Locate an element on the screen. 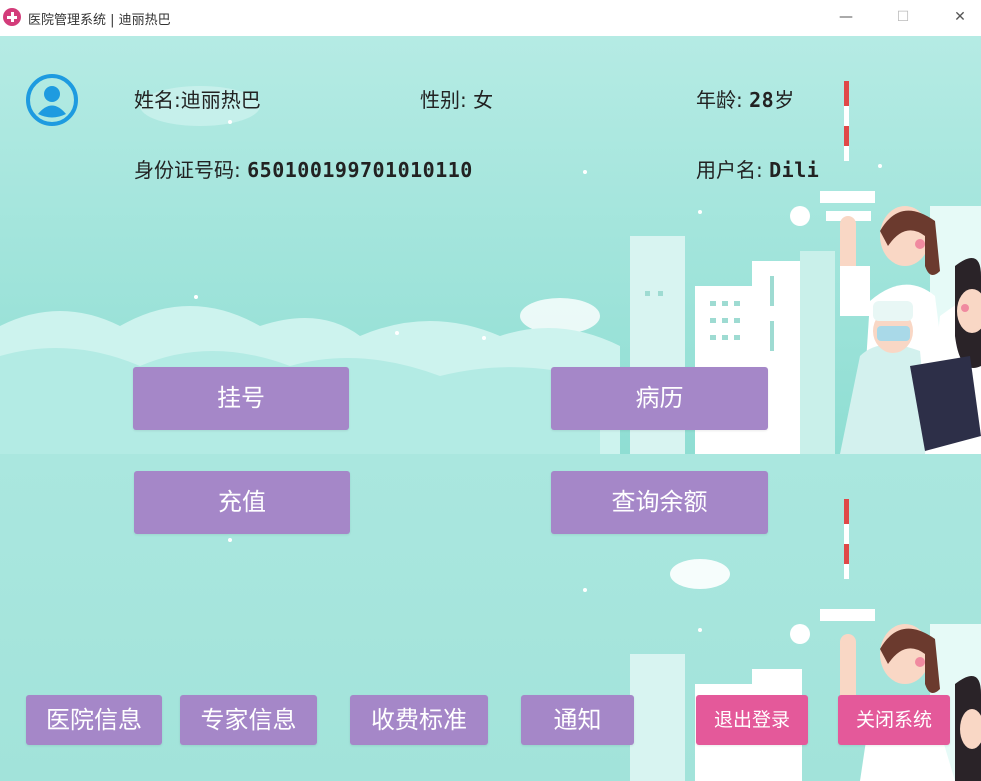 The height and width of the screenshot is (781, 981). close-window-button: ✕ is located at coordinates (960, 18).